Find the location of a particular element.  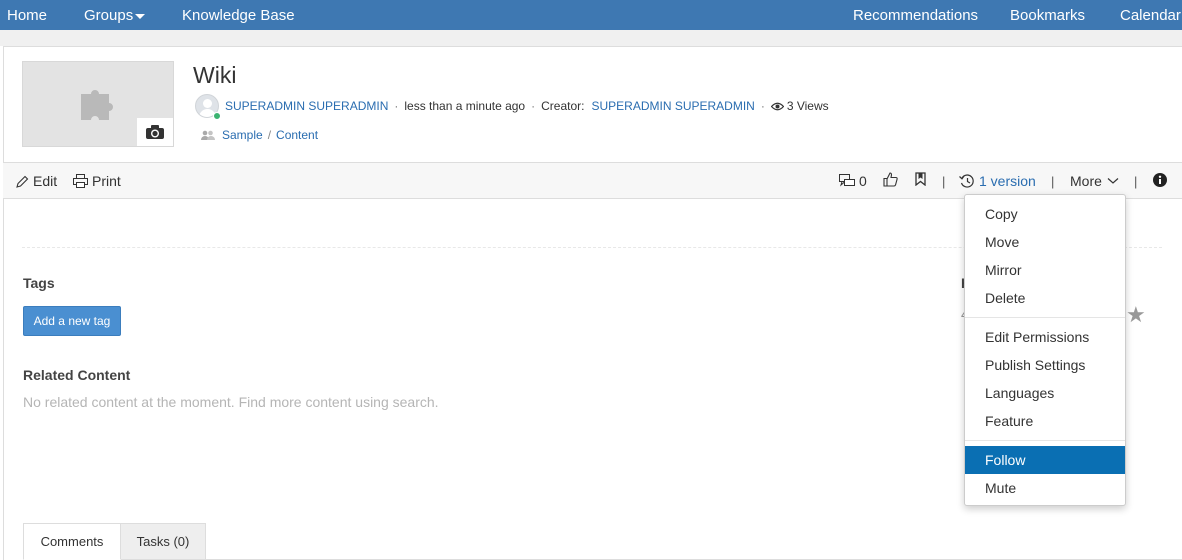

nav-knowledge-base: Knowledge Base is located at coordinates (238, 15).